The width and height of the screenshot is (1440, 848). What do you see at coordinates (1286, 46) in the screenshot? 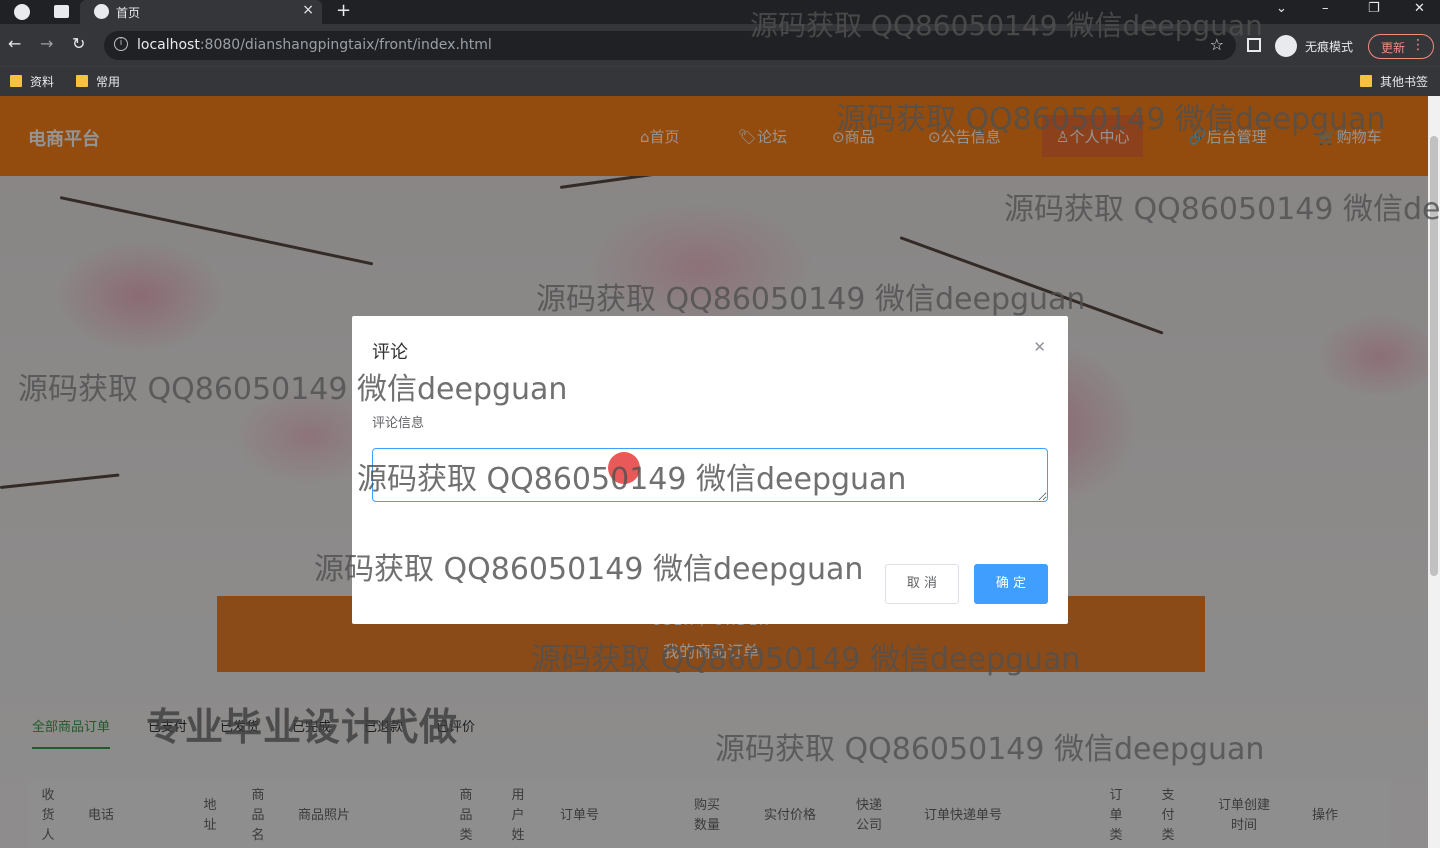
I see `incognito-icon` at bounding box center [1286, 46].